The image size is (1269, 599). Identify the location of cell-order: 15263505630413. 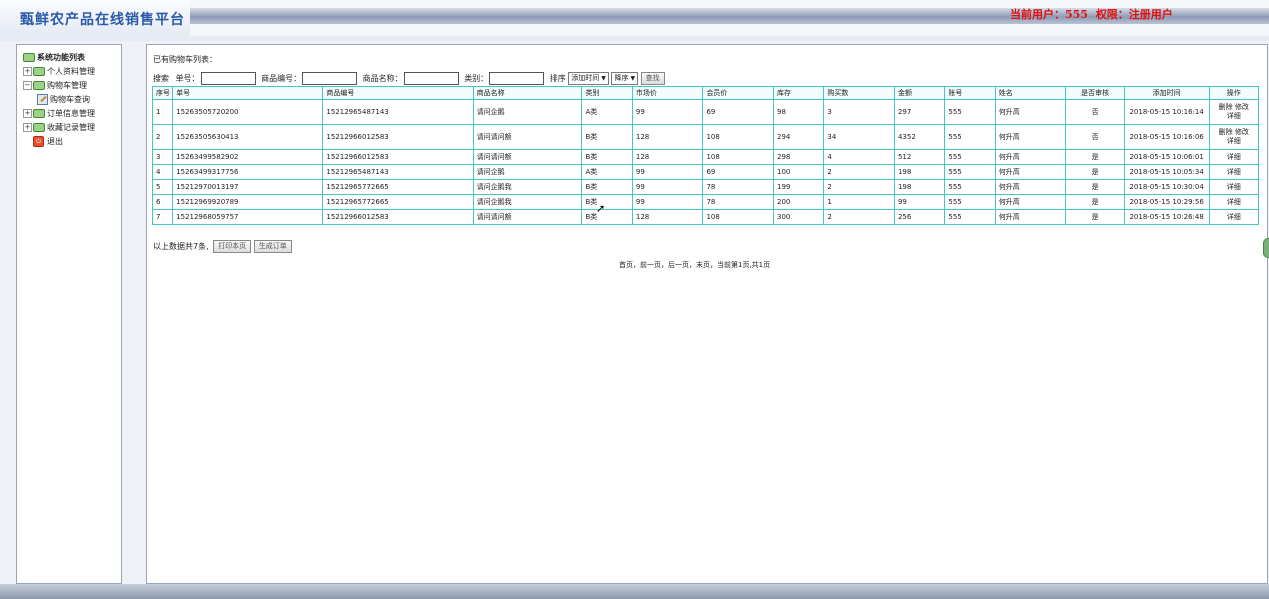
(248, 137).